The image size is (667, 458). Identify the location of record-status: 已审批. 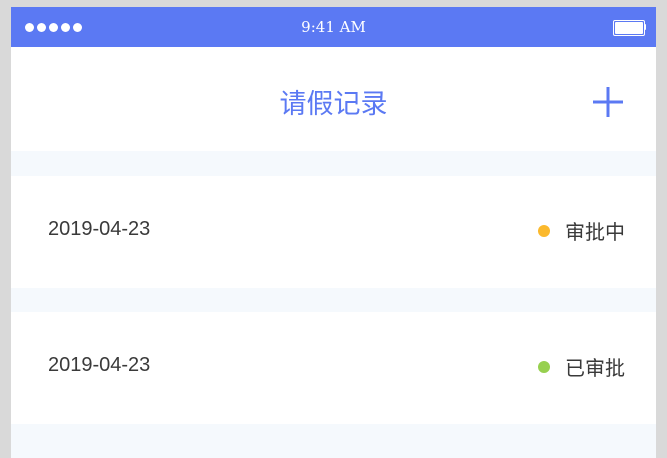
(581, 366).